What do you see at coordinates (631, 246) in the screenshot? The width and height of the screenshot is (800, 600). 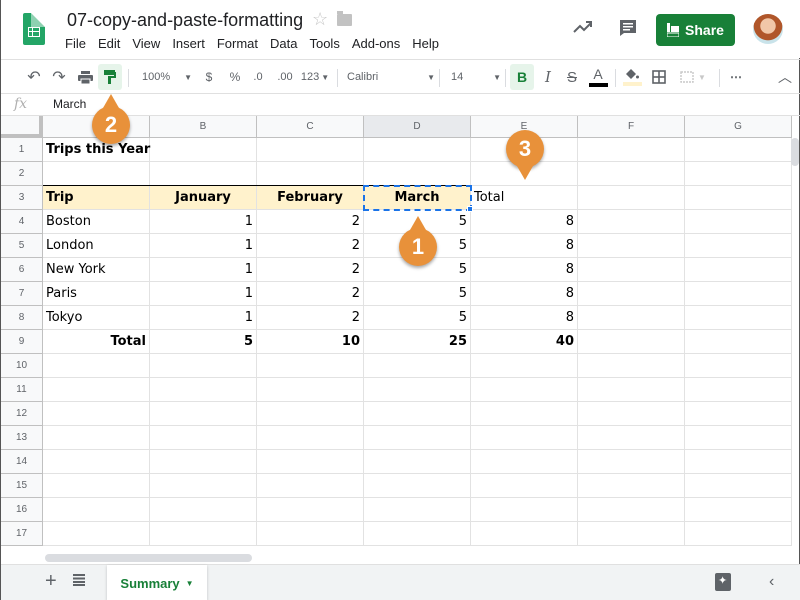 I see `cell-f5` at bounding box center [631, 246].